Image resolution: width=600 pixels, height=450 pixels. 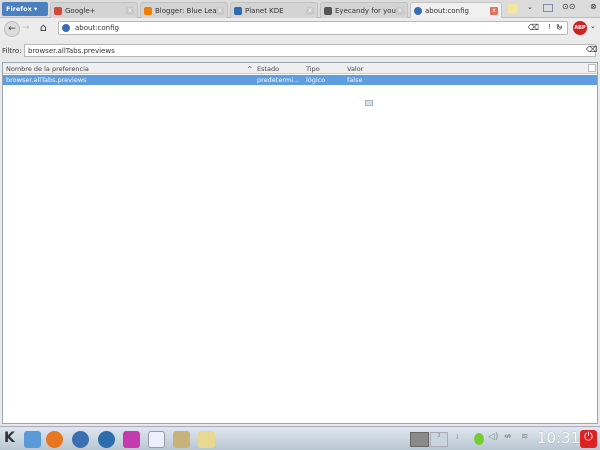 What do you see at coordinates (328, 11) in the screenshot?
I see `css-icon` at bounding box center [328, 11].